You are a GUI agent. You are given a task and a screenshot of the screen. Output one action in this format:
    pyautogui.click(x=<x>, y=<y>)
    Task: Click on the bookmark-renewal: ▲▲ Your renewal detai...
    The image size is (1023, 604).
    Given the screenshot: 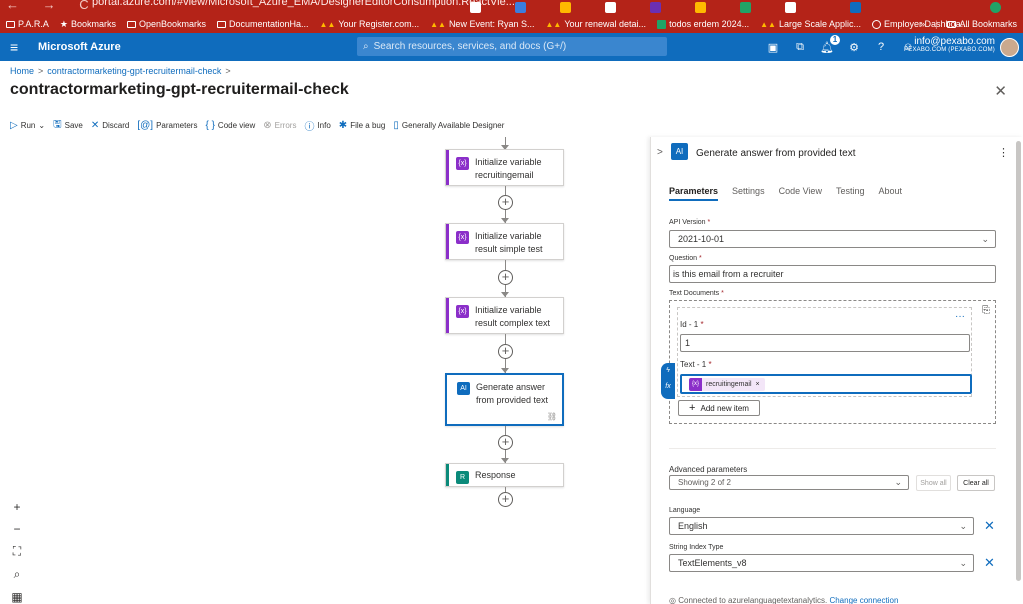 What is the action you would take?
    pyautogui.click(x=595, y=24)
    